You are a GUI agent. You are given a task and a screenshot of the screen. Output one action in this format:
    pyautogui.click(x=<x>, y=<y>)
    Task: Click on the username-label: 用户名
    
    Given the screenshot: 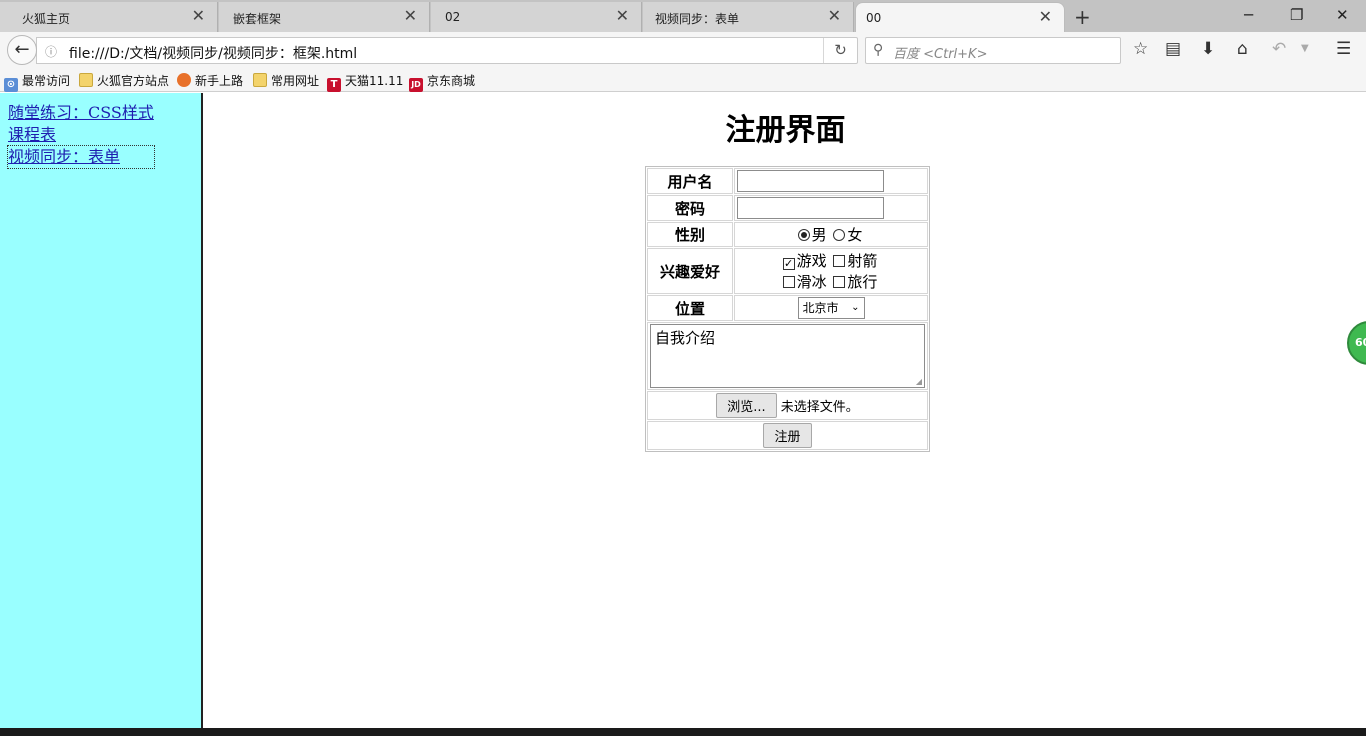 What is the action you would take?
    pyautogui.click(x=690, y=181)
    